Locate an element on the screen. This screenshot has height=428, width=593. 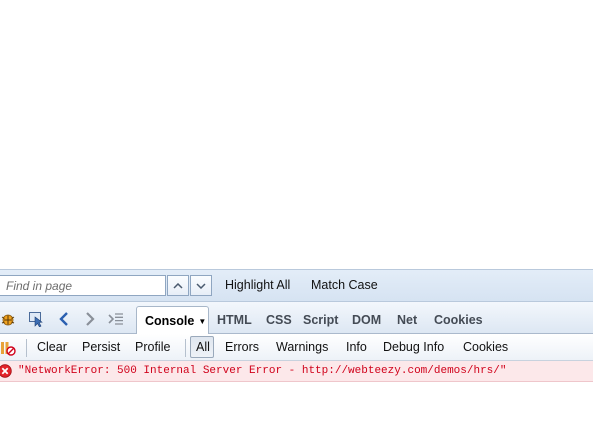
clear-button: Clear is located at coordinates (52, 347).